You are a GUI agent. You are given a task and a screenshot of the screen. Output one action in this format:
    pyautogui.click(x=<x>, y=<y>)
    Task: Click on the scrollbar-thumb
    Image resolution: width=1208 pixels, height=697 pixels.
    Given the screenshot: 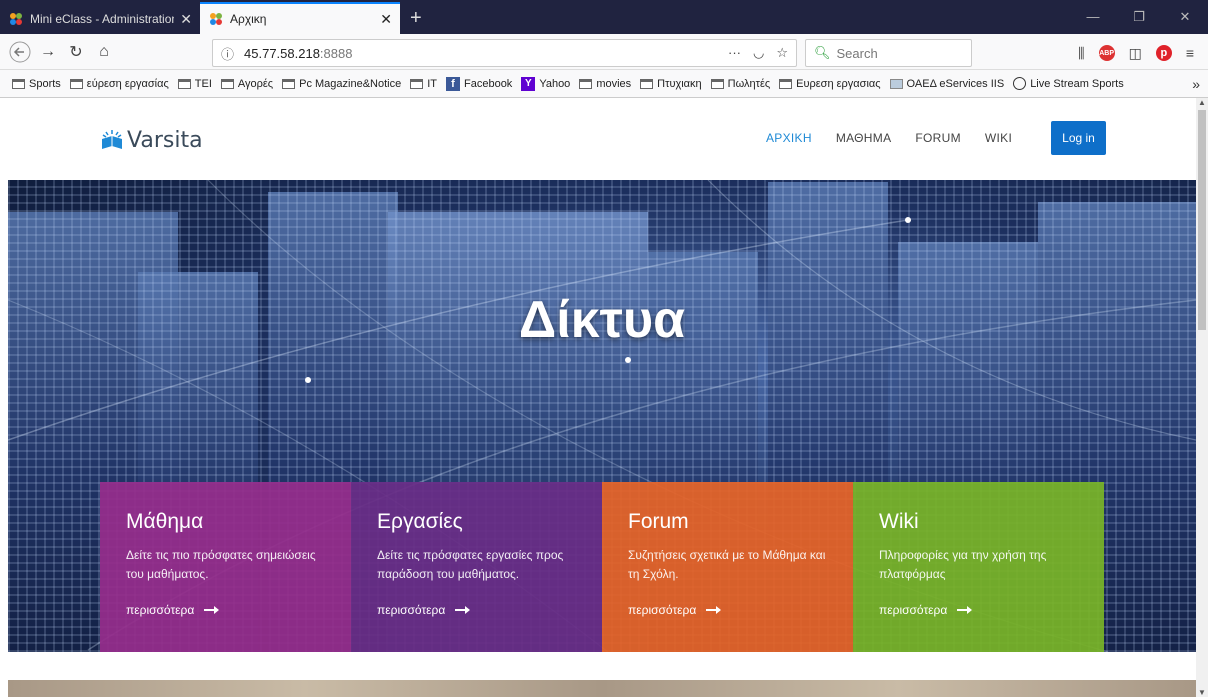 What is the action you would take?
    pyautogui.click(x=1202, y=220)
    